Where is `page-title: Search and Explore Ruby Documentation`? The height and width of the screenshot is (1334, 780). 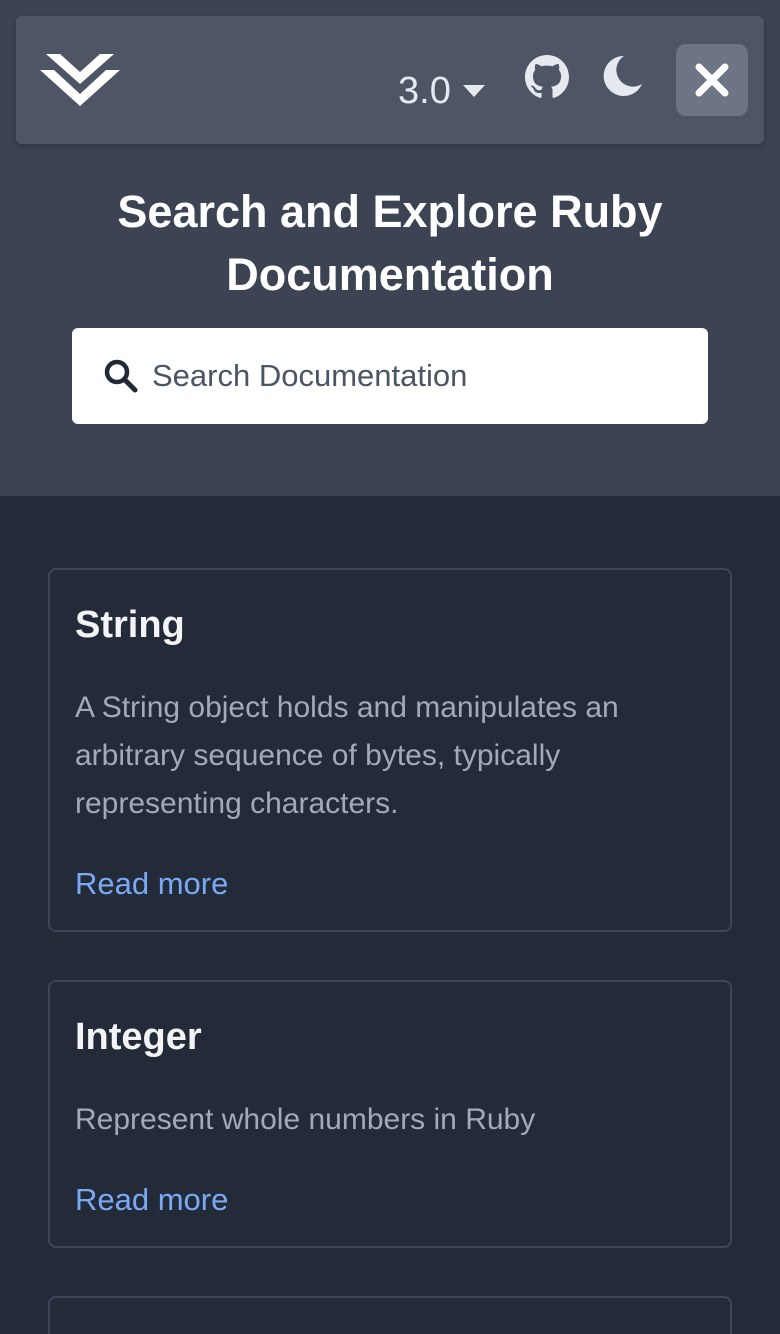
page-title: Search and Explore Ruby Documentation is located at coordinates (390, 243).